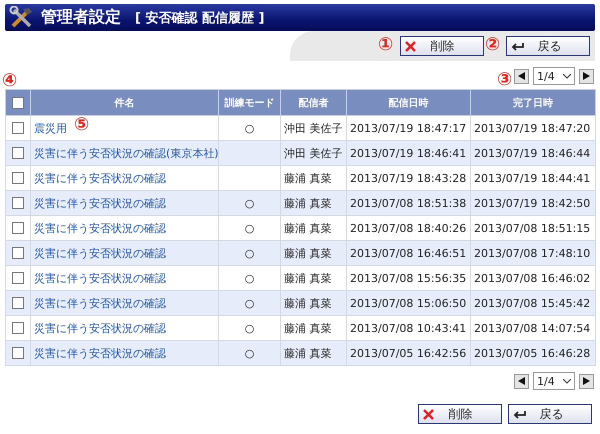 The height and width of the screenshot is (434, 600). I want to click on table-cell: 2013/07/08 18:51:38, so click(408, 203).